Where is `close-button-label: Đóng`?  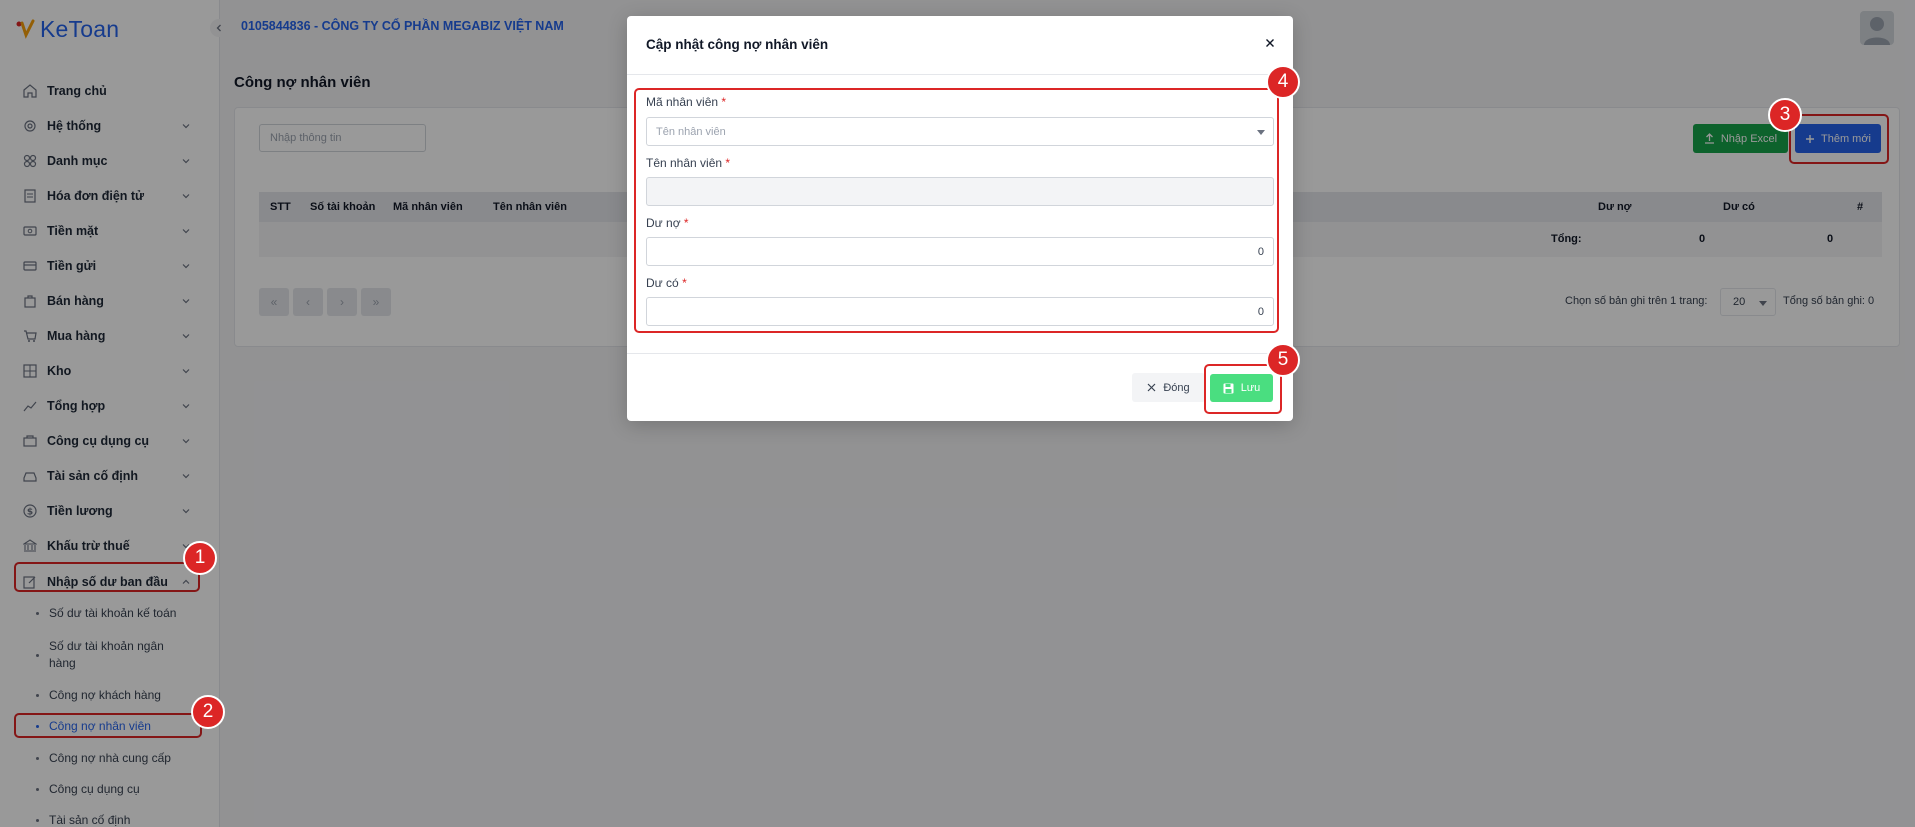 close-button-label: Đóng is located at coordinates (1176, 387).